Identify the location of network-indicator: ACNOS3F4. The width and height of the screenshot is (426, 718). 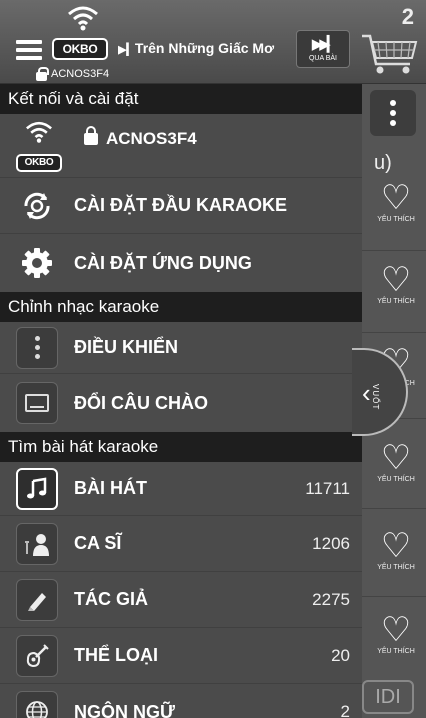
(72, 74).